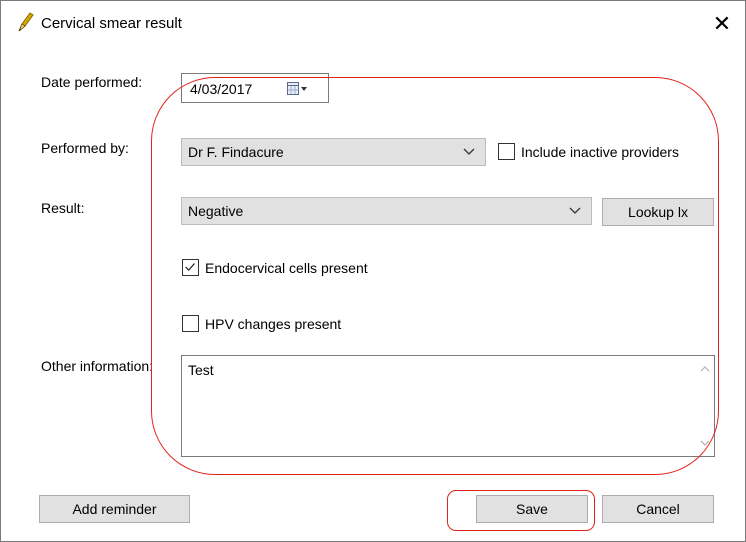 Image resolution: width=746 pixels, height=542 pixels. Describe the element at coordinates (216, 211) in the screenshot. I see `result-value: Negative` at that location.